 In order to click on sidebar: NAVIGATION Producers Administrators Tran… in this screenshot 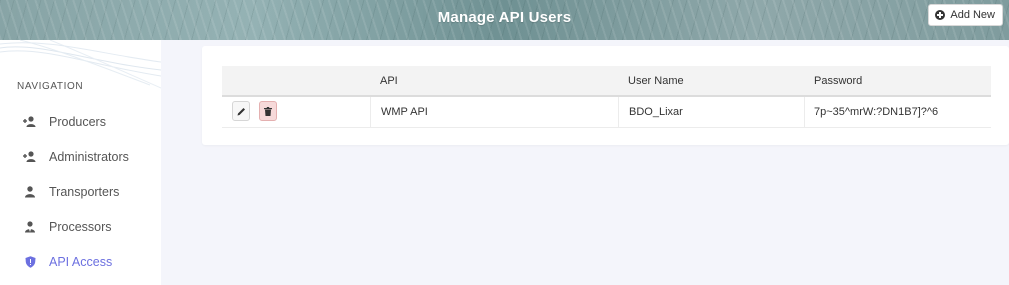, I will do `click(80, 162)`.